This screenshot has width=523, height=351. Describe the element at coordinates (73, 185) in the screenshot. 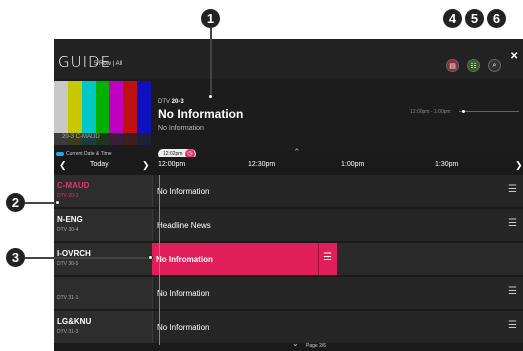

I see `channel-name: C-MAUD` at that location.